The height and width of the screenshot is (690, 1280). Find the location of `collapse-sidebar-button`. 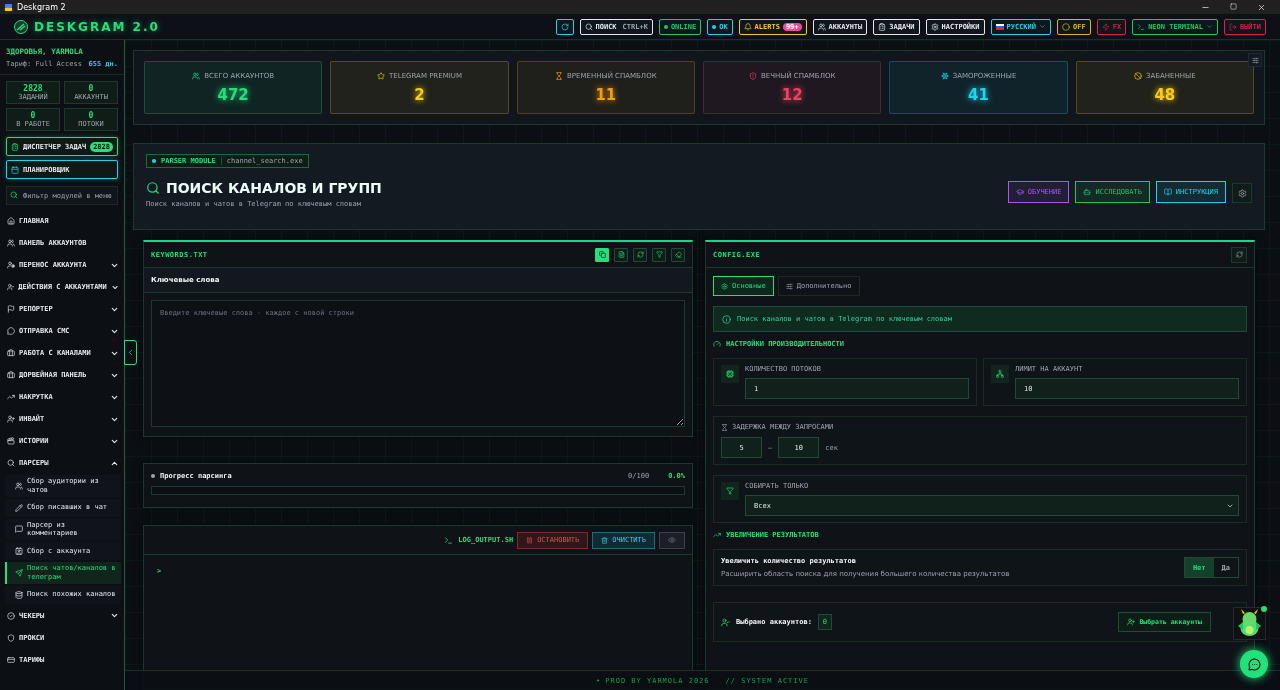

collapse-sidebar-button is located at coordinates (130, 352).